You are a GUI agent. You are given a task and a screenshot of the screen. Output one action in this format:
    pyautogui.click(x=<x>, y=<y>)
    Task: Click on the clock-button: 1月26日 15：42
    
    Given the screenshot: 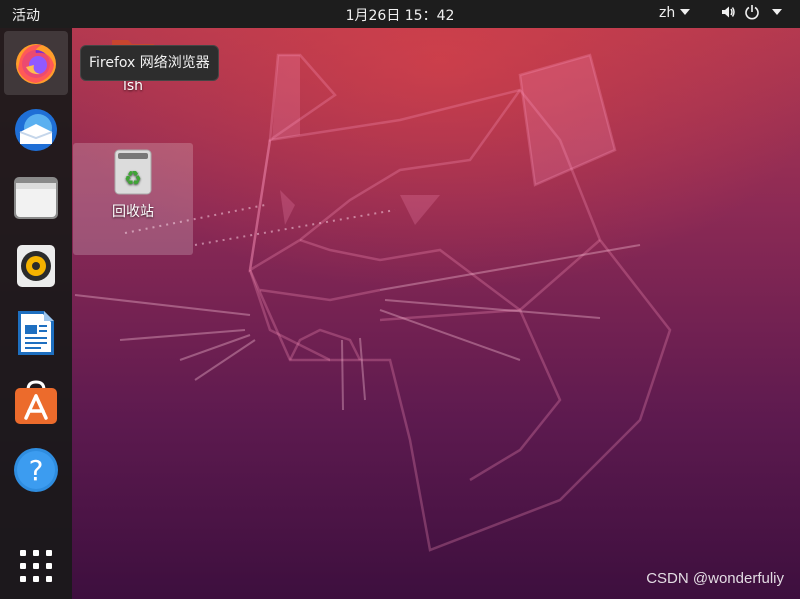 What is the action you would take?
    pyautogui.click(x=400, y=16)
    